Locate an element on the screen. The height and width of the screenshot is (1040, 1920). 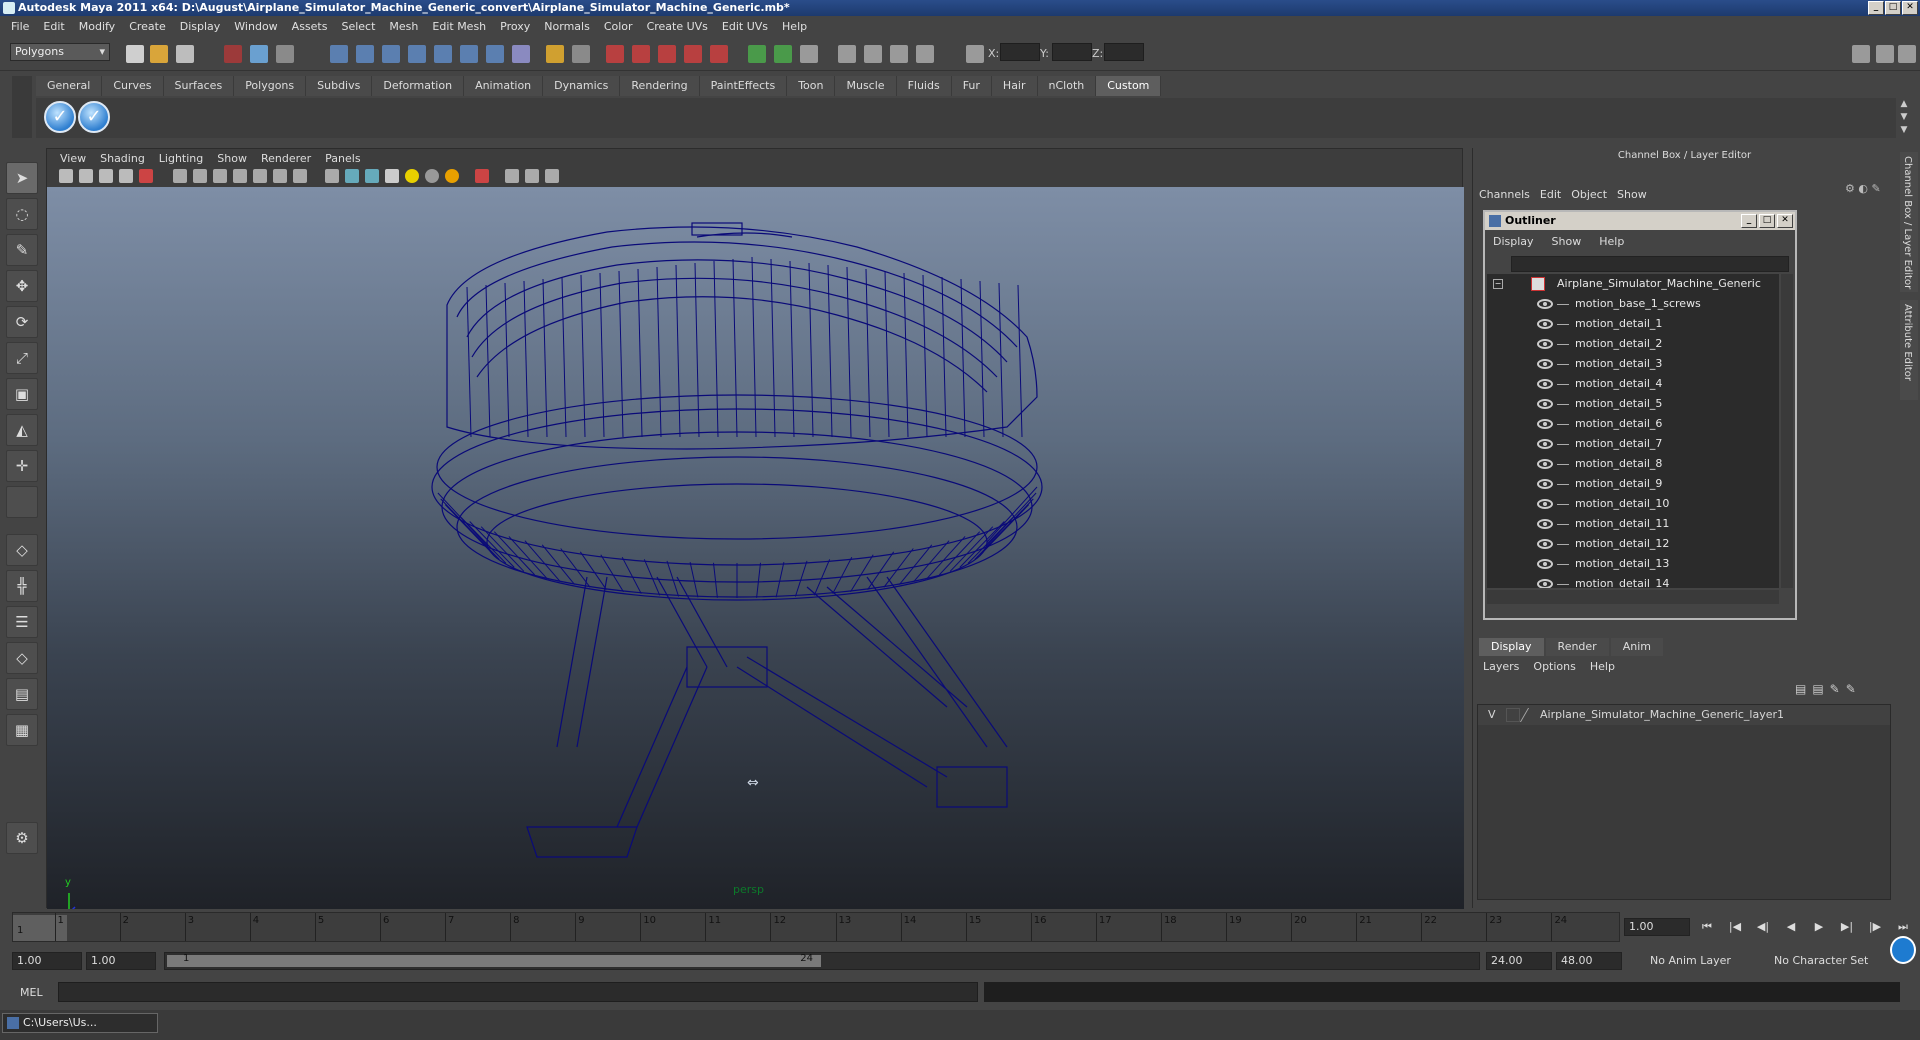
go-to-start-icon: ⏮ is located at coordinates (1707, 927).